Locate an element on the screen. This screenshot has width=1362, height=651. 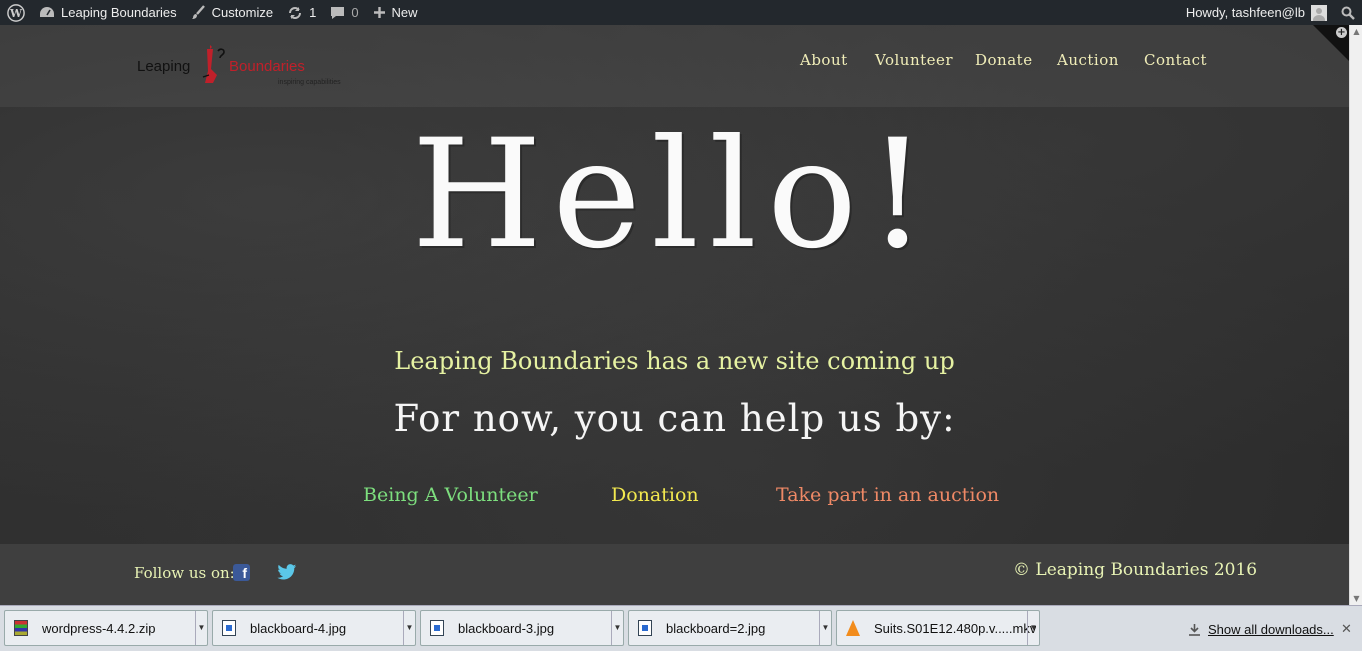
scroll-up-arrow-icon: ▲ is located at coordinates (1356, 31).